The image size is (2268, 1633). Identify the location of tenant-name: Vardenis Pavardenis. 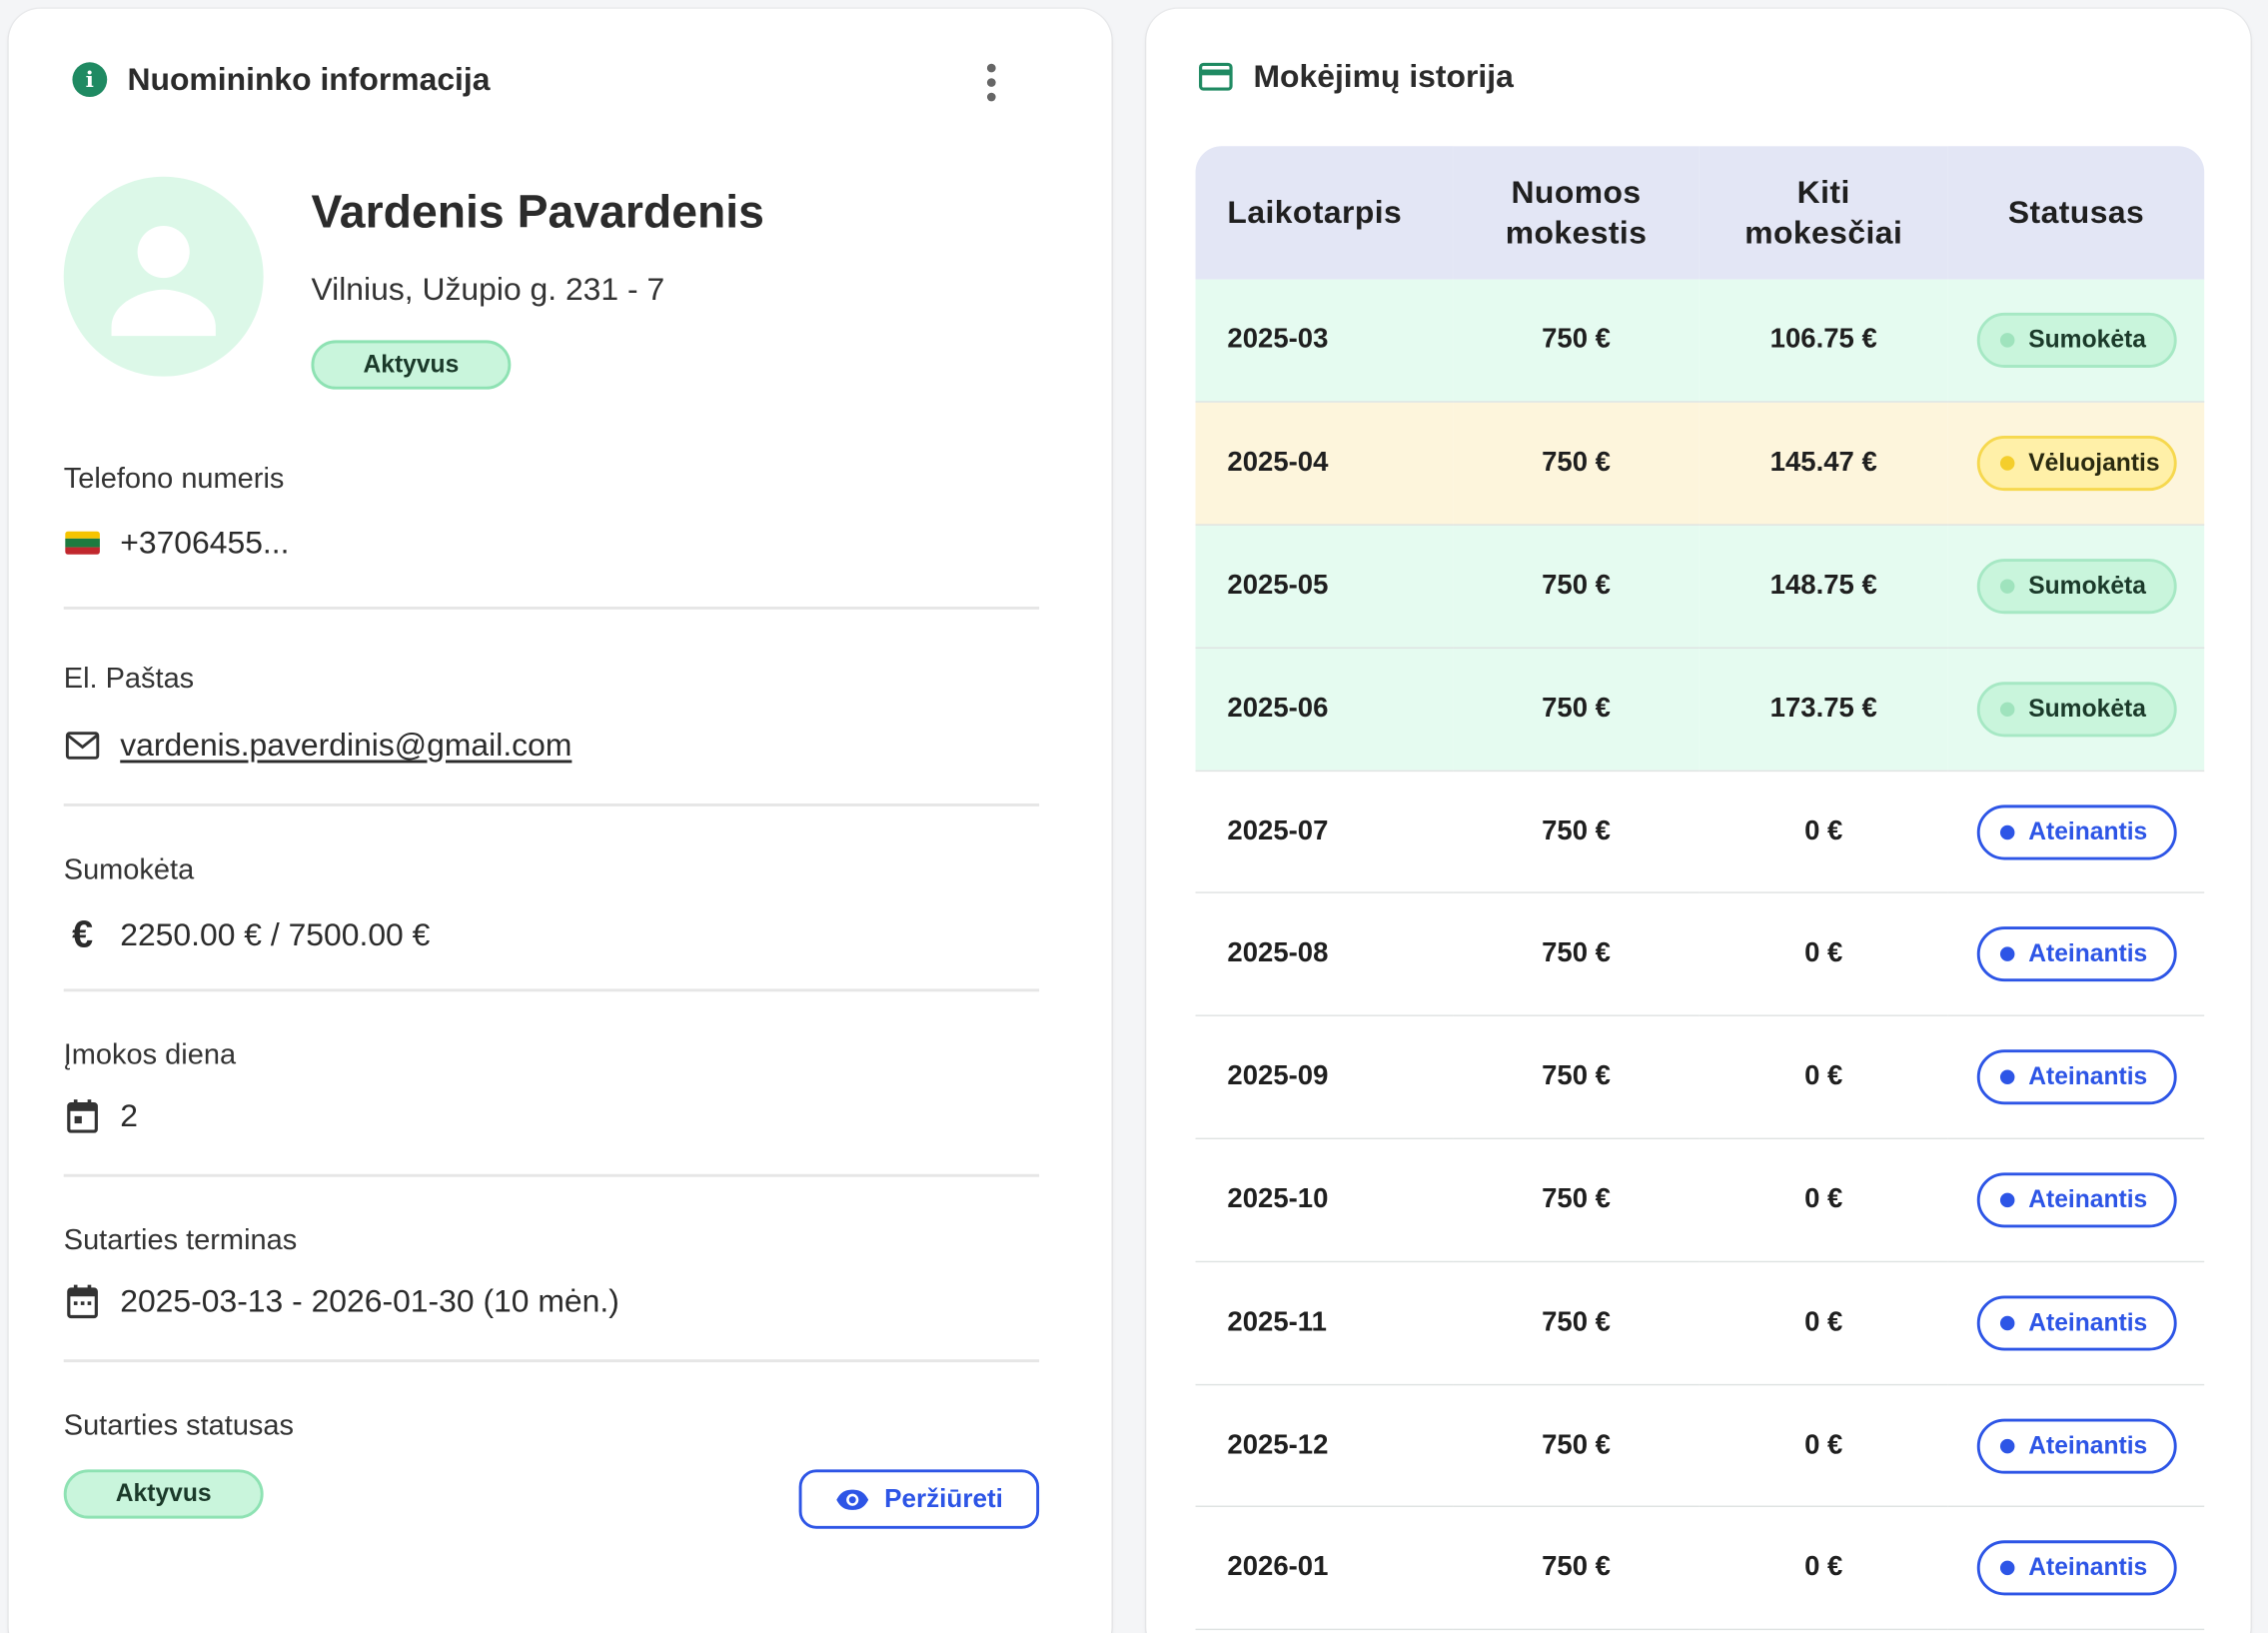
(537, 211).